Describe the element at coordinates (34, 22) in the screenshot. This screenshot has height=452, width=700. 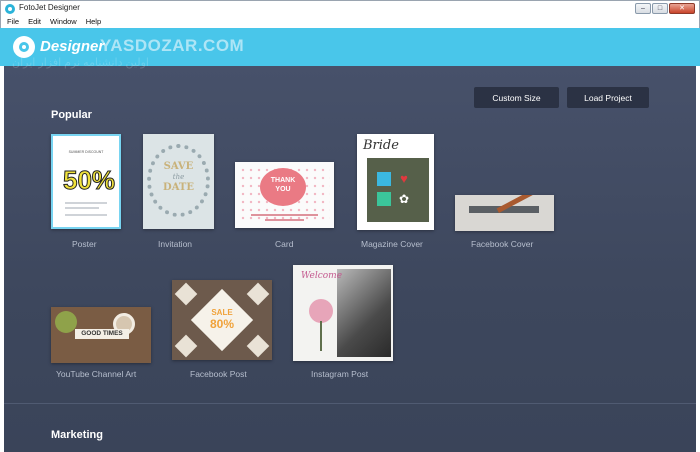
I see `menu-edit: Edit` at that location.